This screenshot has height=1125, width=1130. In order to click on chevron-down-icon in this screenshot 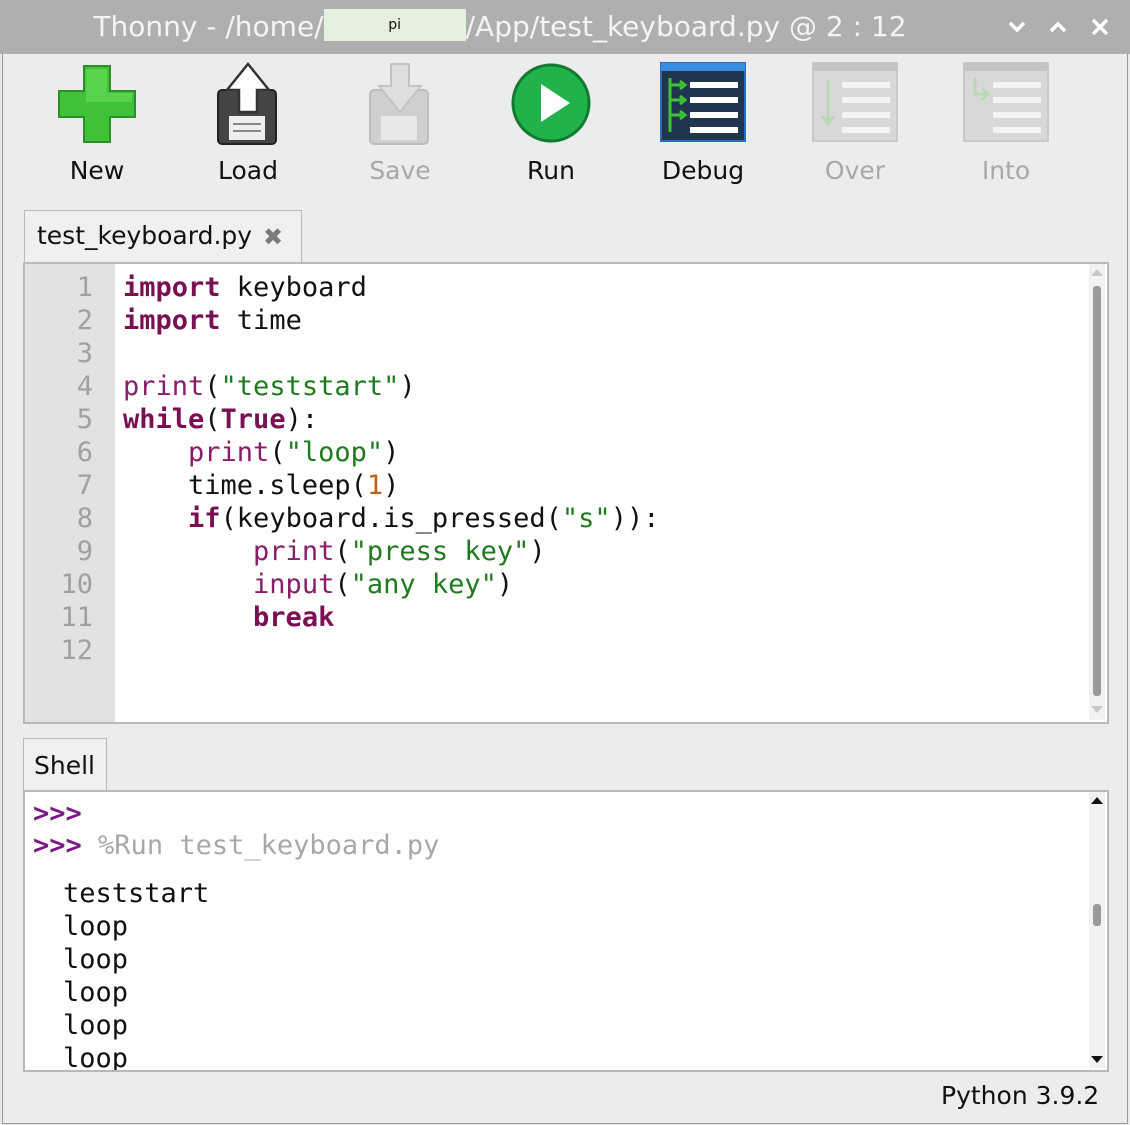, I will do `click(1017, 27)`.